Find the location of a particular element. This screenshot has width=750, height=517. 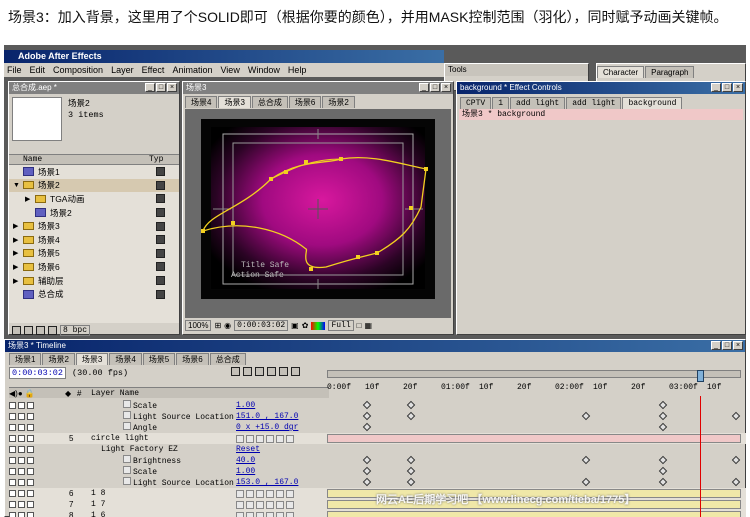

channel-icon: ✿ is located at coordinates (305, 325).